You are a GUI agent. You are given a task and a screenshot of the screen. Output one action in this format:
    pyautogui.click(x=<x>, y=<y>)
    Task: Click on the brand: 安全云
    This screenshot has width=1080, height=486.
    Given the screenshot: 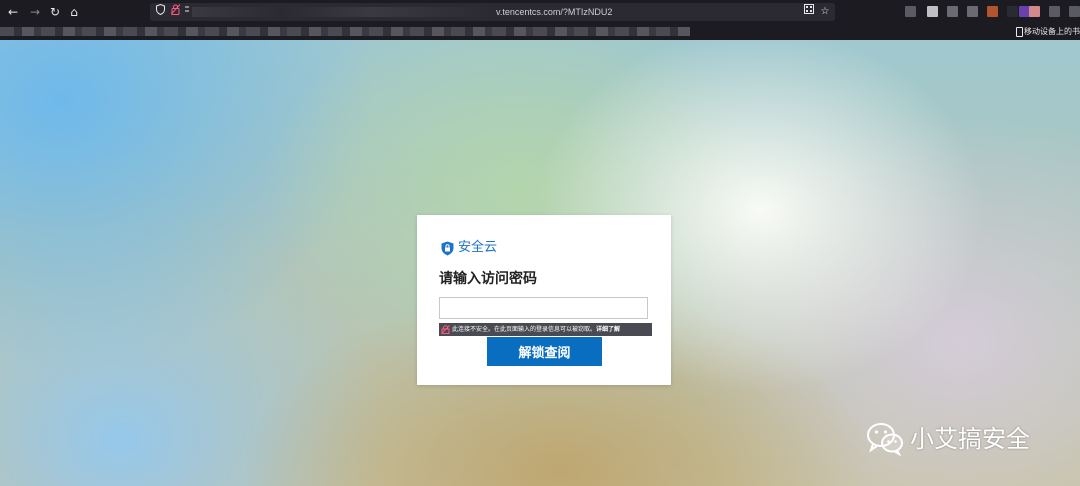 What is the action you would take?
    pyautogui.click(x=469, y=248)
    